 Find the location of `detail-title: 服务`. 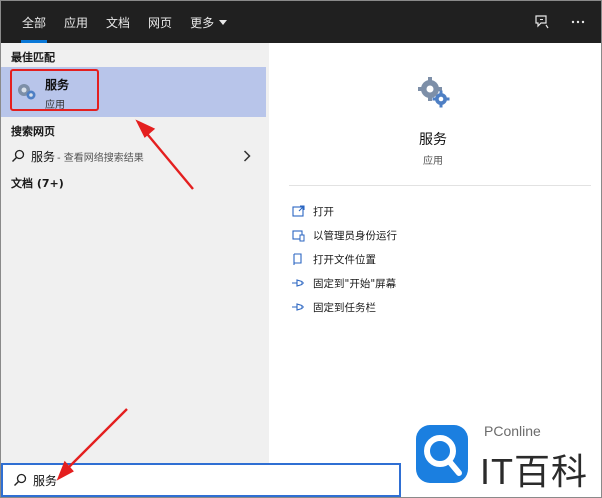

detail-title: 服务 is located at coordinates (433, 140).